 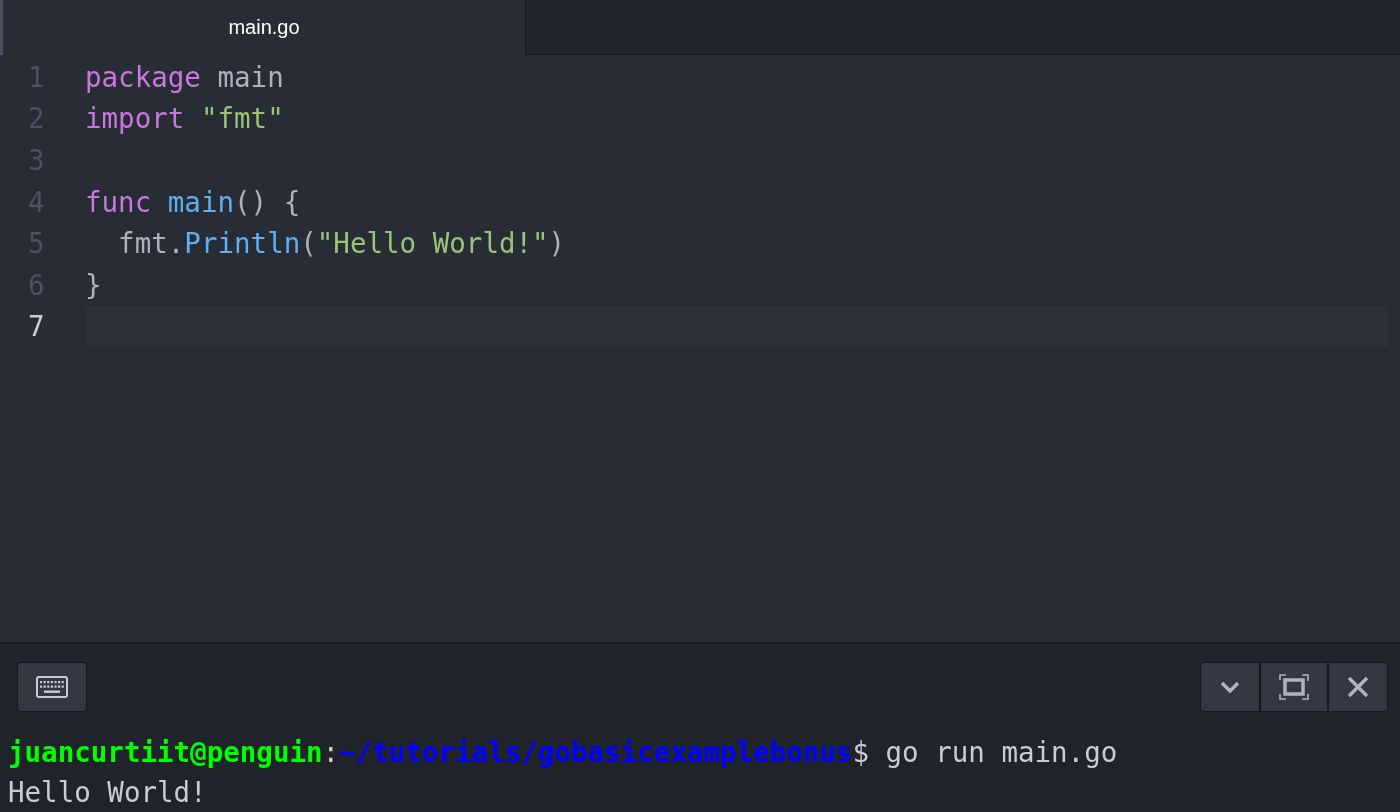 I want to click on code-token: fmt., so click(x=151, y=243).